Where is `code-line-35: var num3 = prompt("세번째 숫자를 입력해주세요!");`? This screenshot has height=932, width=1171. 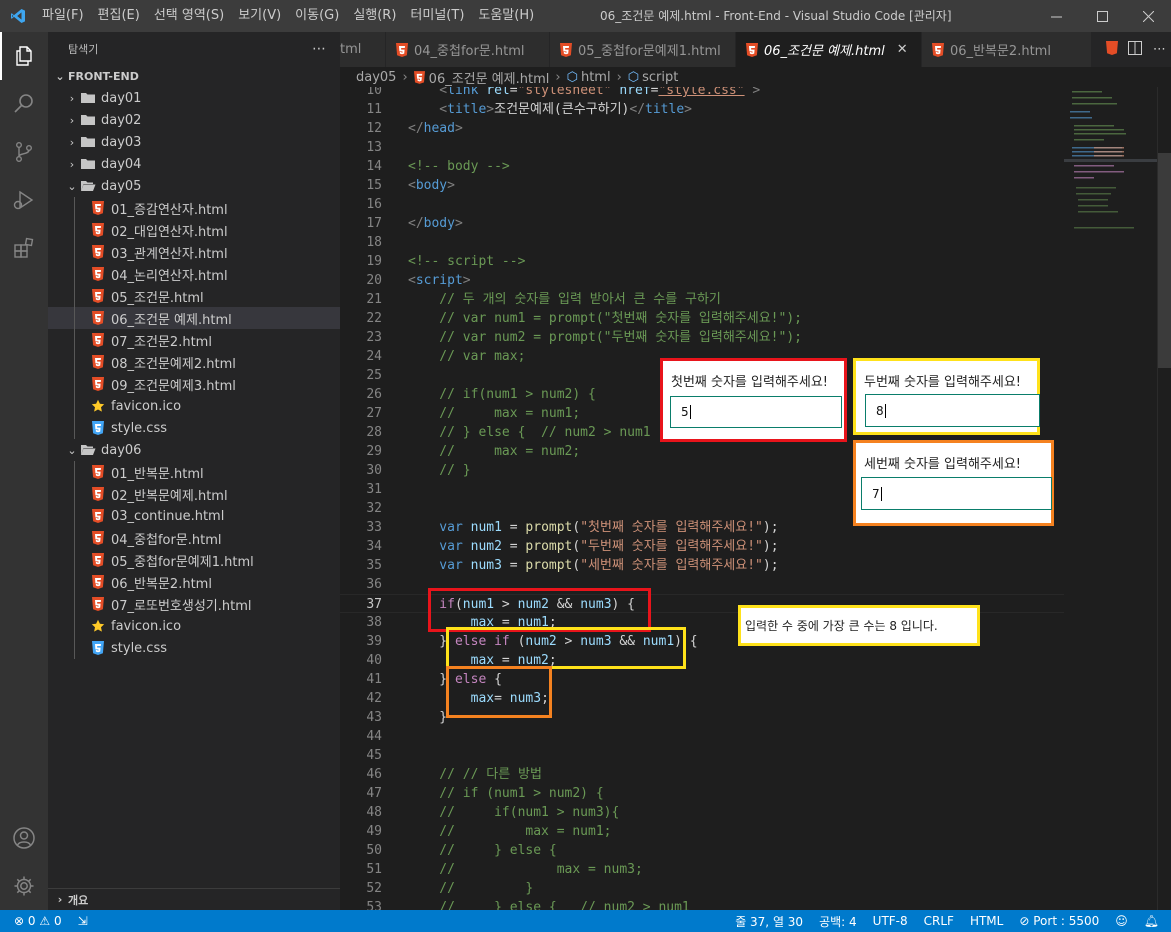 code-line-35: var num3 = prompt("세번째 숫자를 입력해주세요!"); is located at coordinates (593, 565).